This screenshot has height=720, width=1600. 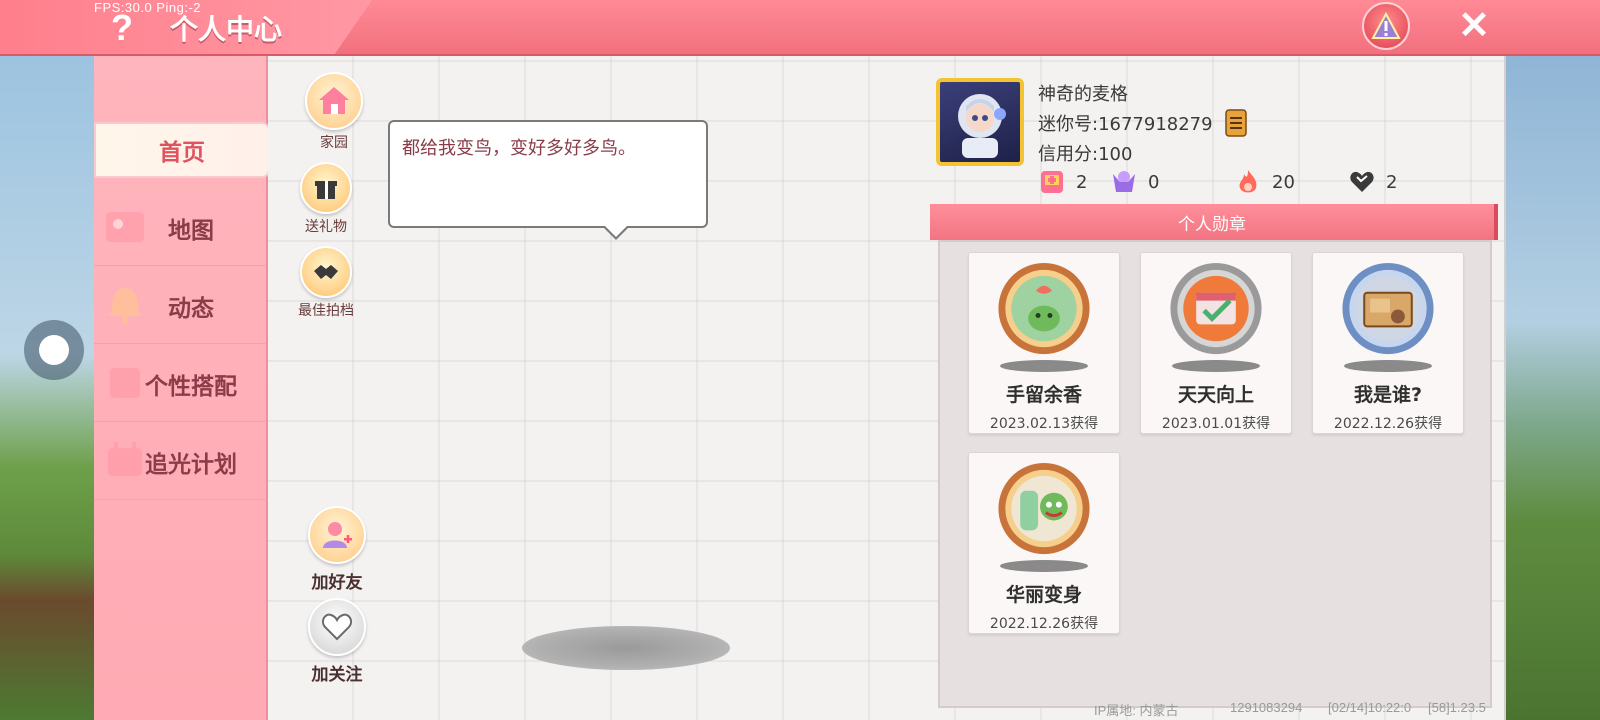 I want to click on stat-cheers: 0, so click(x=1134, y=182).